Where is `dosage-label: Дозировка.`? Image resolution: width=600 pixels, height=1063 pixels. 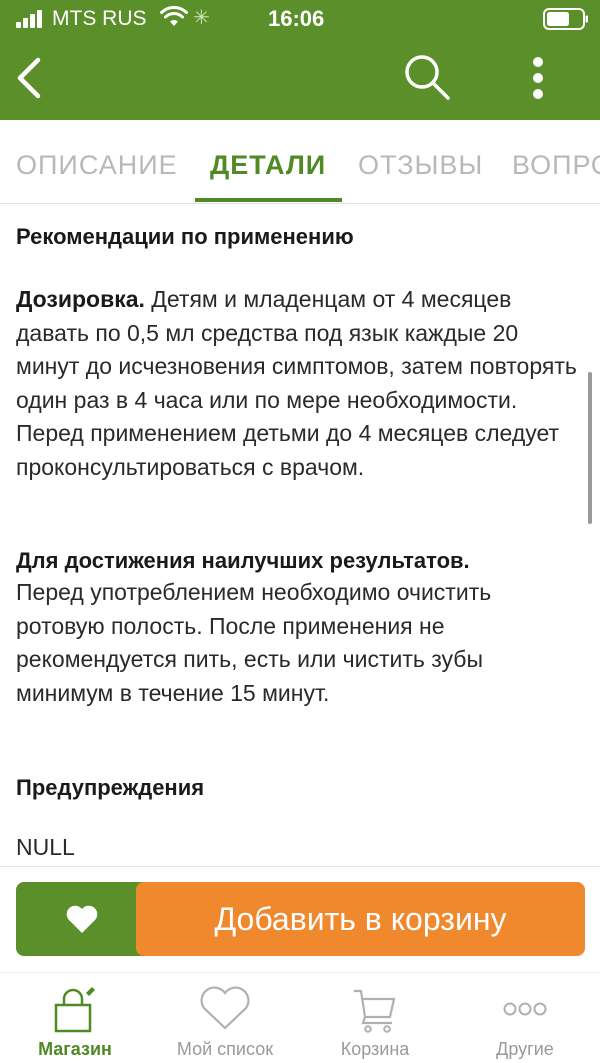
dosage-label: Дозировка. is located at coordinates (80, 299).